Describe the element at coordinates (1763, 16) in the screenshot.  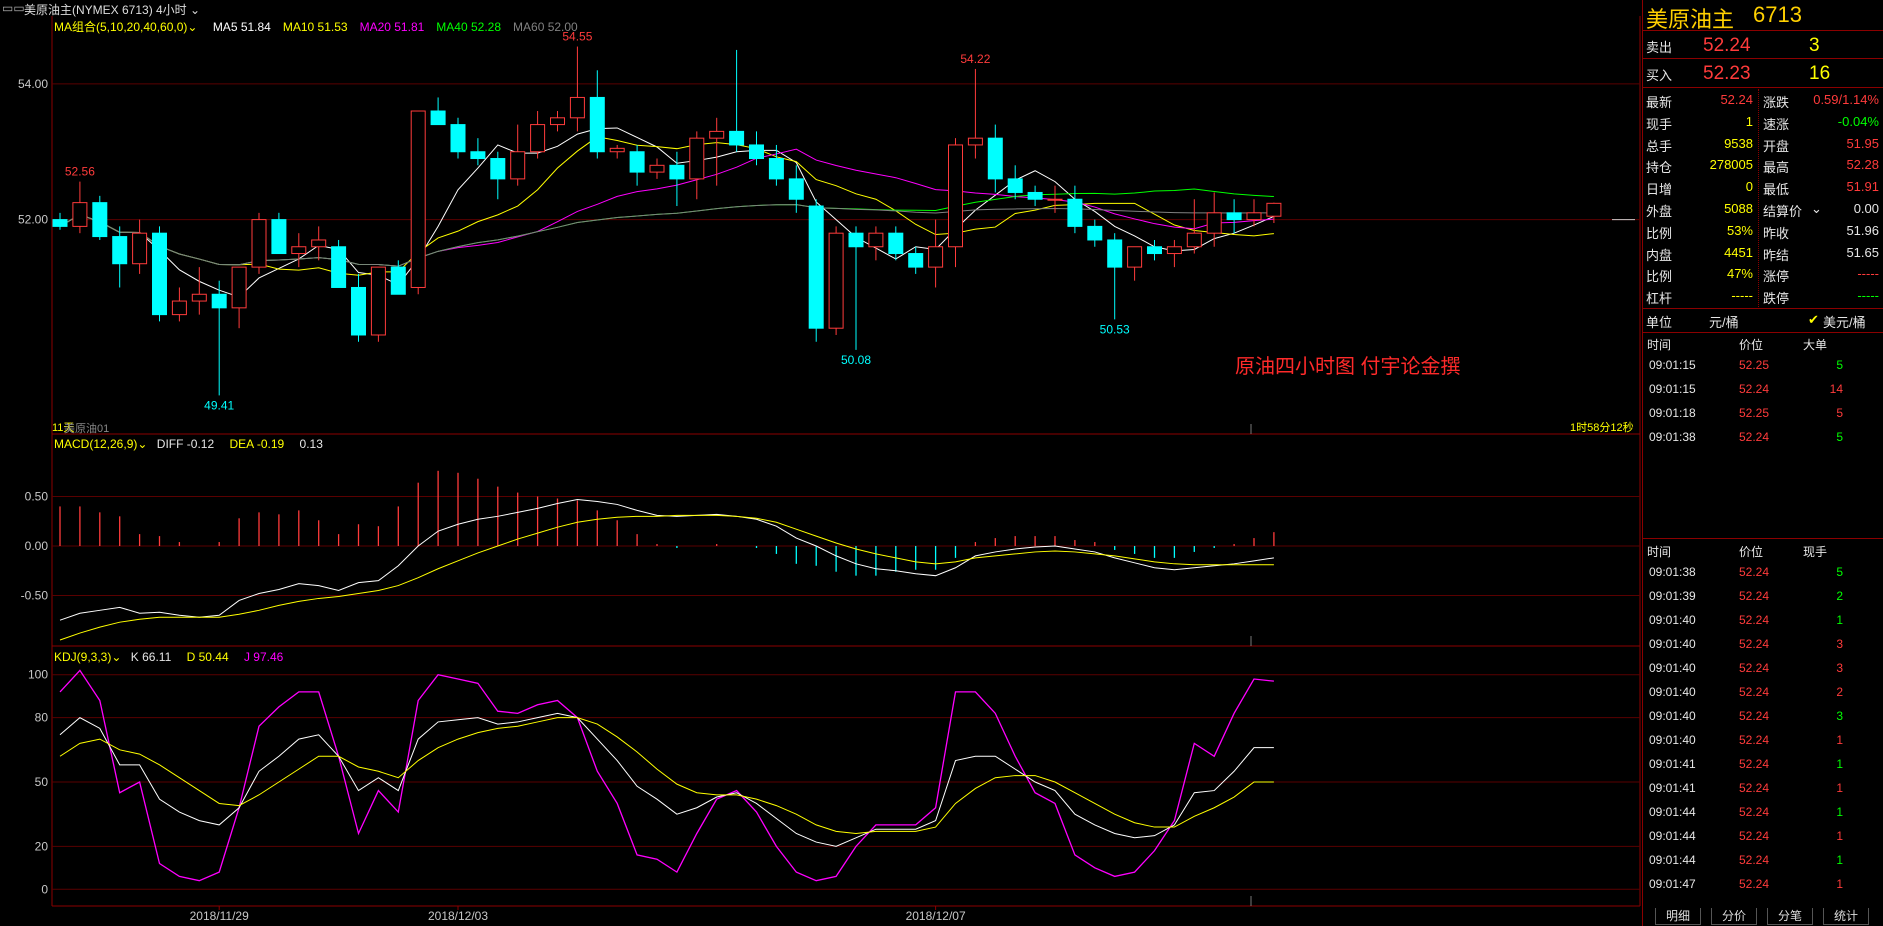
I see `quote-header: 美原油主 6713` at that location.